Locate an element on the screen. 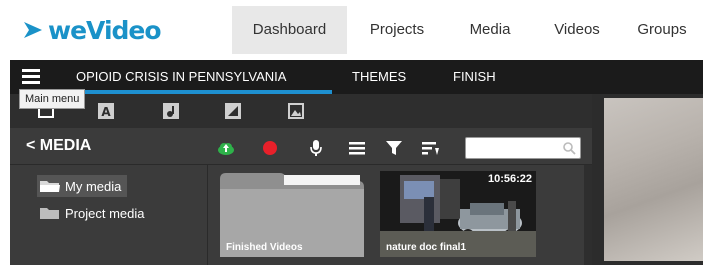 The image size is (703, 265). open-folder-icon is located at coordinates (50, 186).